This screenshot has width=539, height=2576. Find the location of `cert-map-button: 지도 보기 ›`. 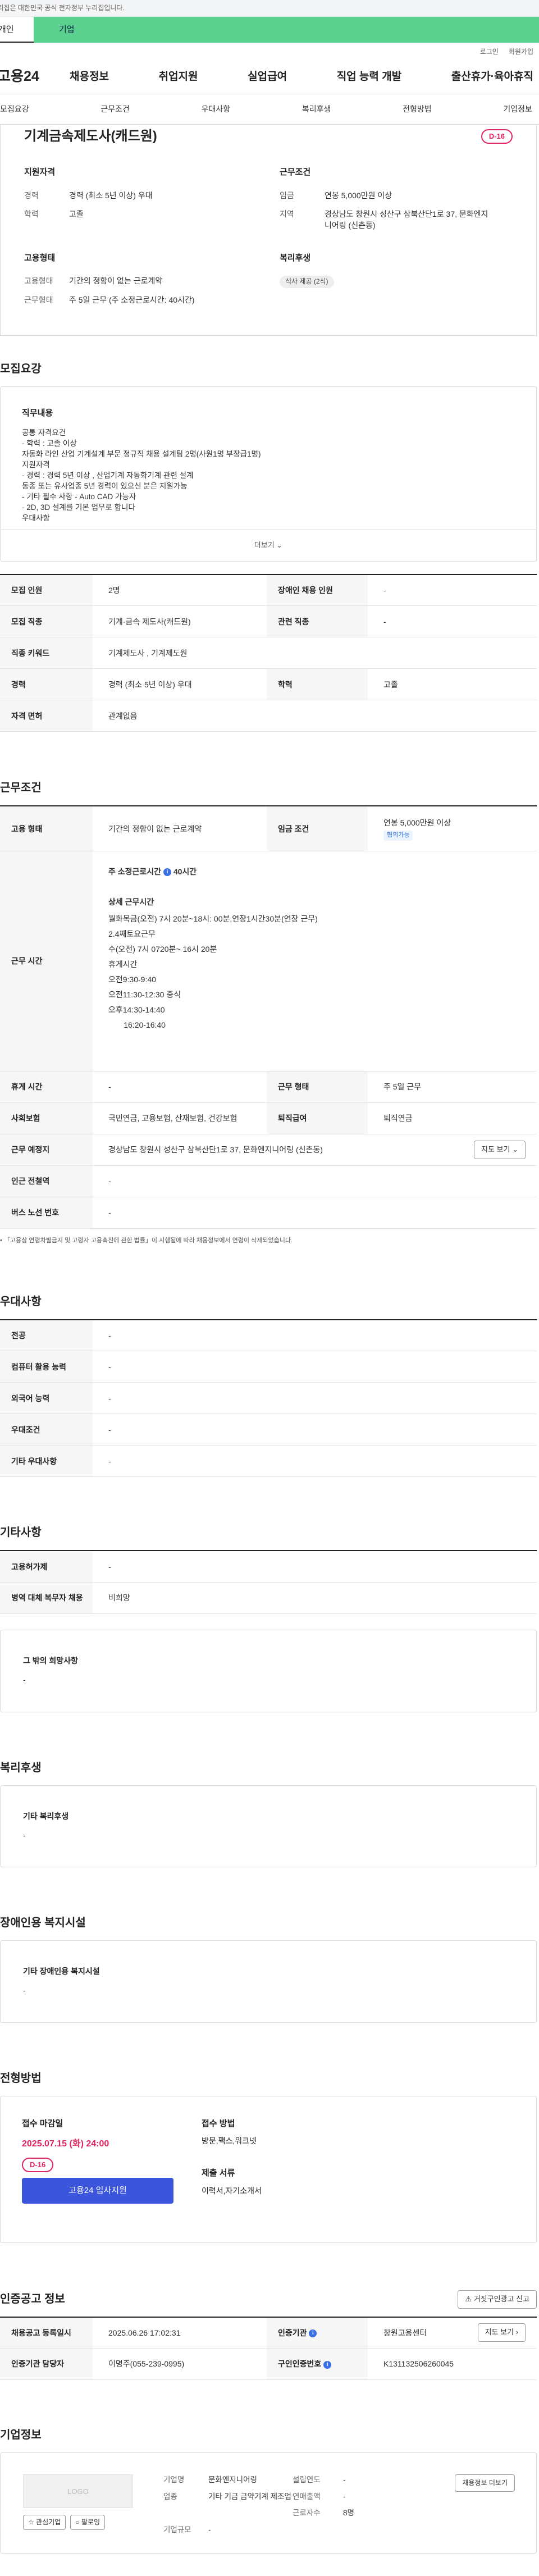

cert-map-button: 지도 보기 › is located at coordinates (501, 2332).